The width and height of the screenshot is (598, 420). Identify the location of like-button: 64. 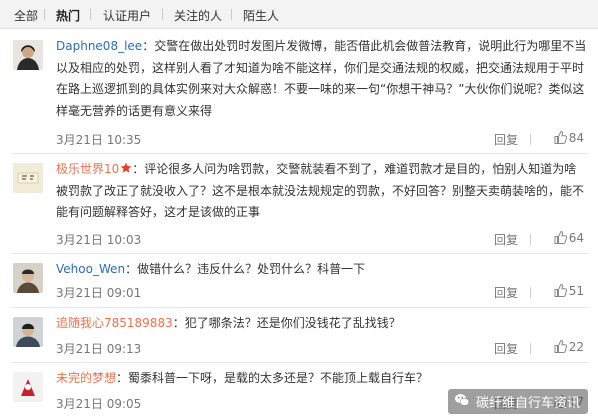
(569, 237).